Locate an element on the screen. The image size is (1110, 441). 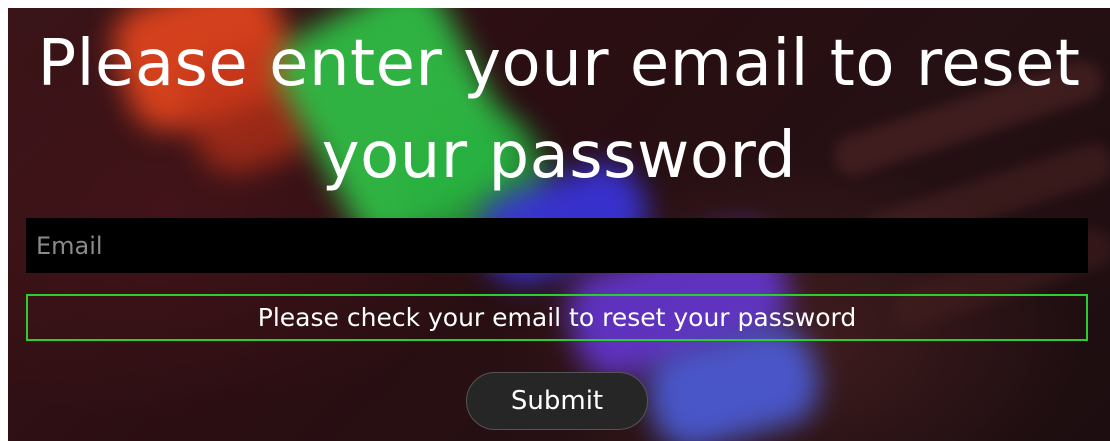
submit-button: Submit is located at coordinates (557, 401).